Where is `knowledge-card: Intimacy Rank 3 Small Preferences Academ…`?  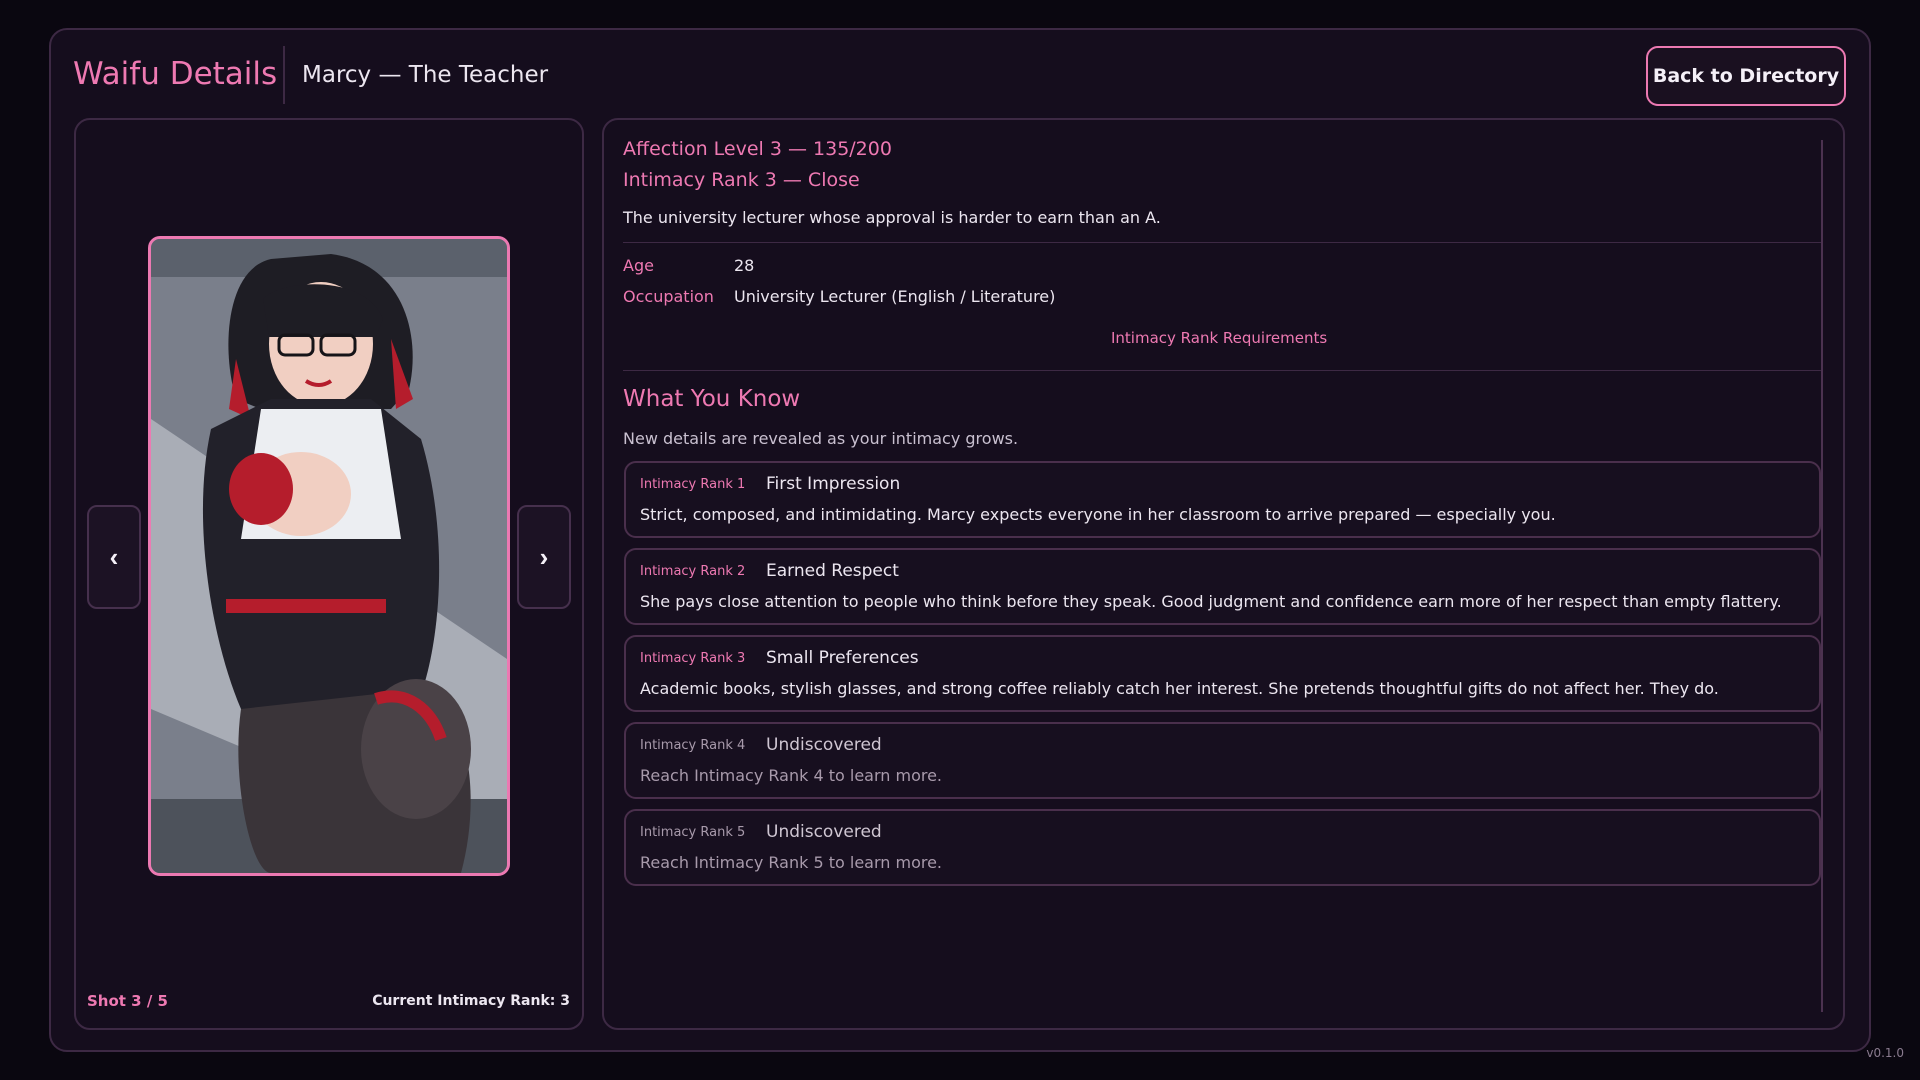 knowledge-card: Intimacy Rank 3 Small Preferences Academ… is located at coordinates (1222, 673).